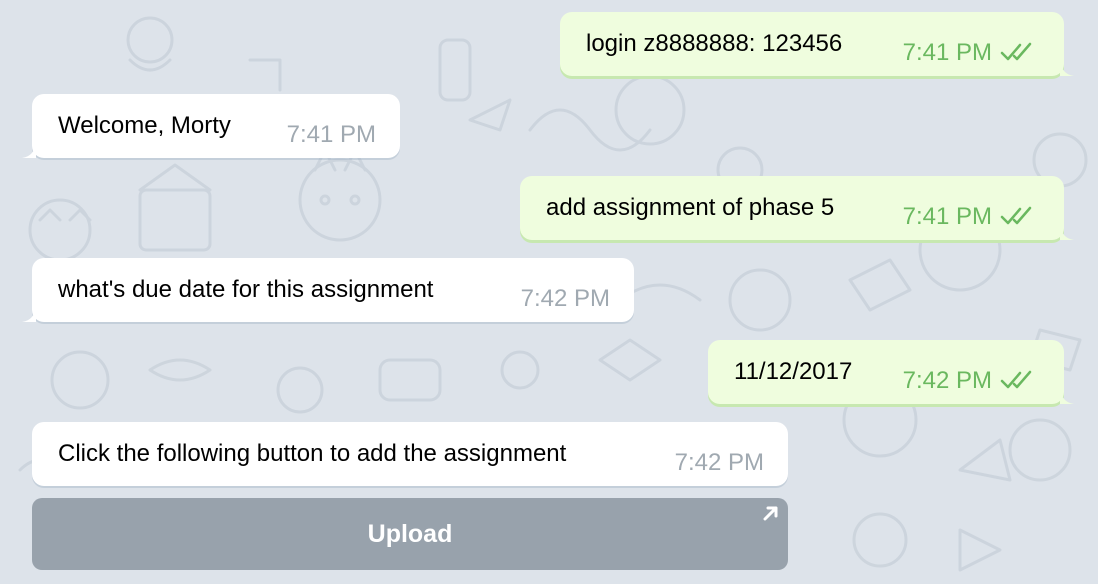 This screenshot has height=584, width=1098. I want to click on message-bubble-incoming: Welcome, Morty 7:41 PM, so click(211, 126).